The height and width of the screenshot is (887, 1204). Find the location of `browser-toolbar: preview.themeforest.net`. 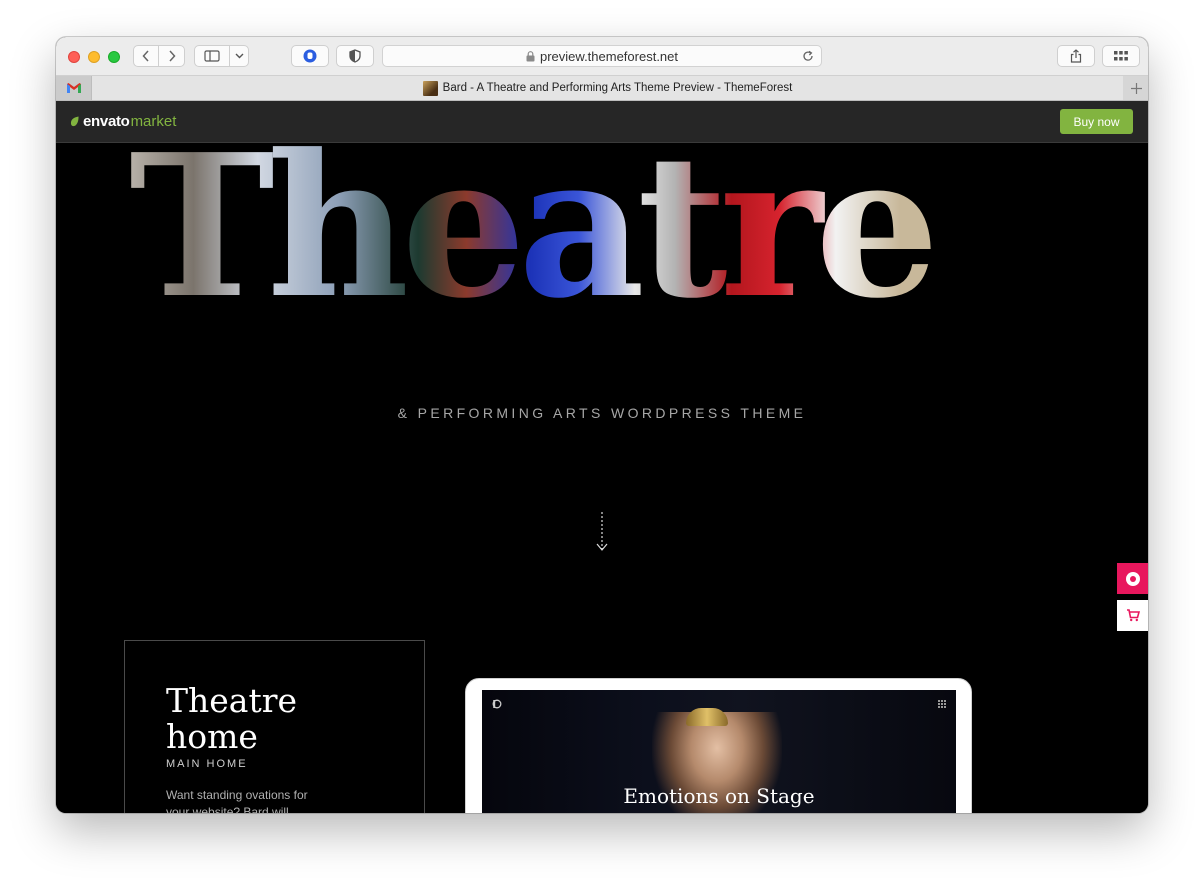

browser-toolbar: preview.themeforest.net is located at coordinates (602, 56).